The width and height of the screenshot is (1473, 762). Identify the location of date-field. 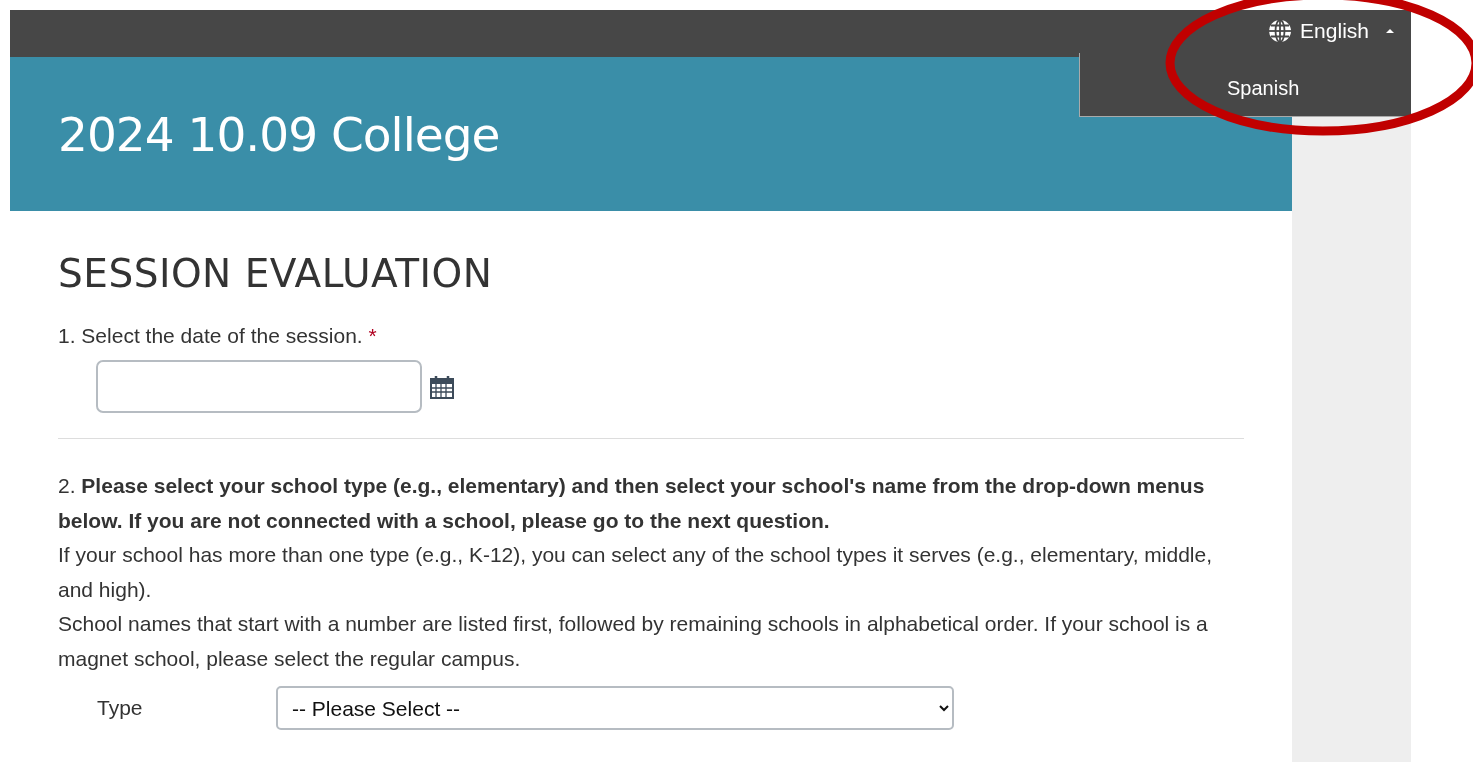
(259, 386).